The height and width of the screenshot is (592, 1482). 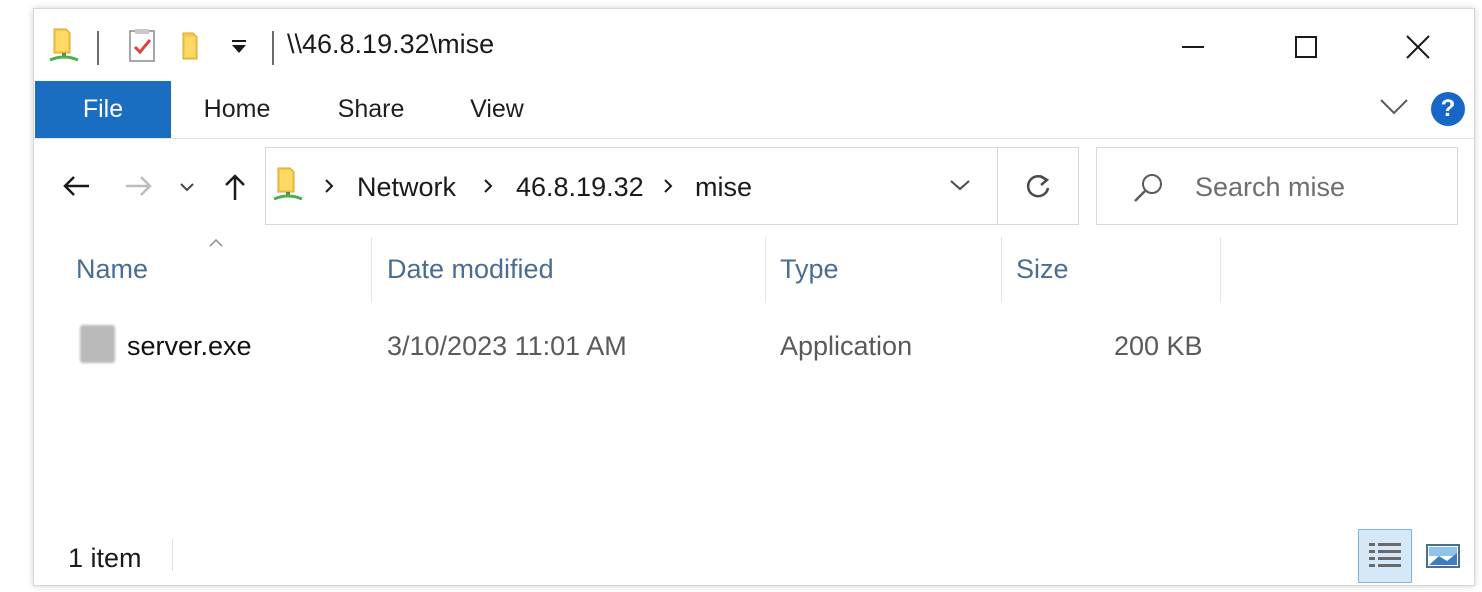 What do you see at coordinates (1148, 190) in the screenshot?
I see `search-icon` at bounding box center [1148, 190].